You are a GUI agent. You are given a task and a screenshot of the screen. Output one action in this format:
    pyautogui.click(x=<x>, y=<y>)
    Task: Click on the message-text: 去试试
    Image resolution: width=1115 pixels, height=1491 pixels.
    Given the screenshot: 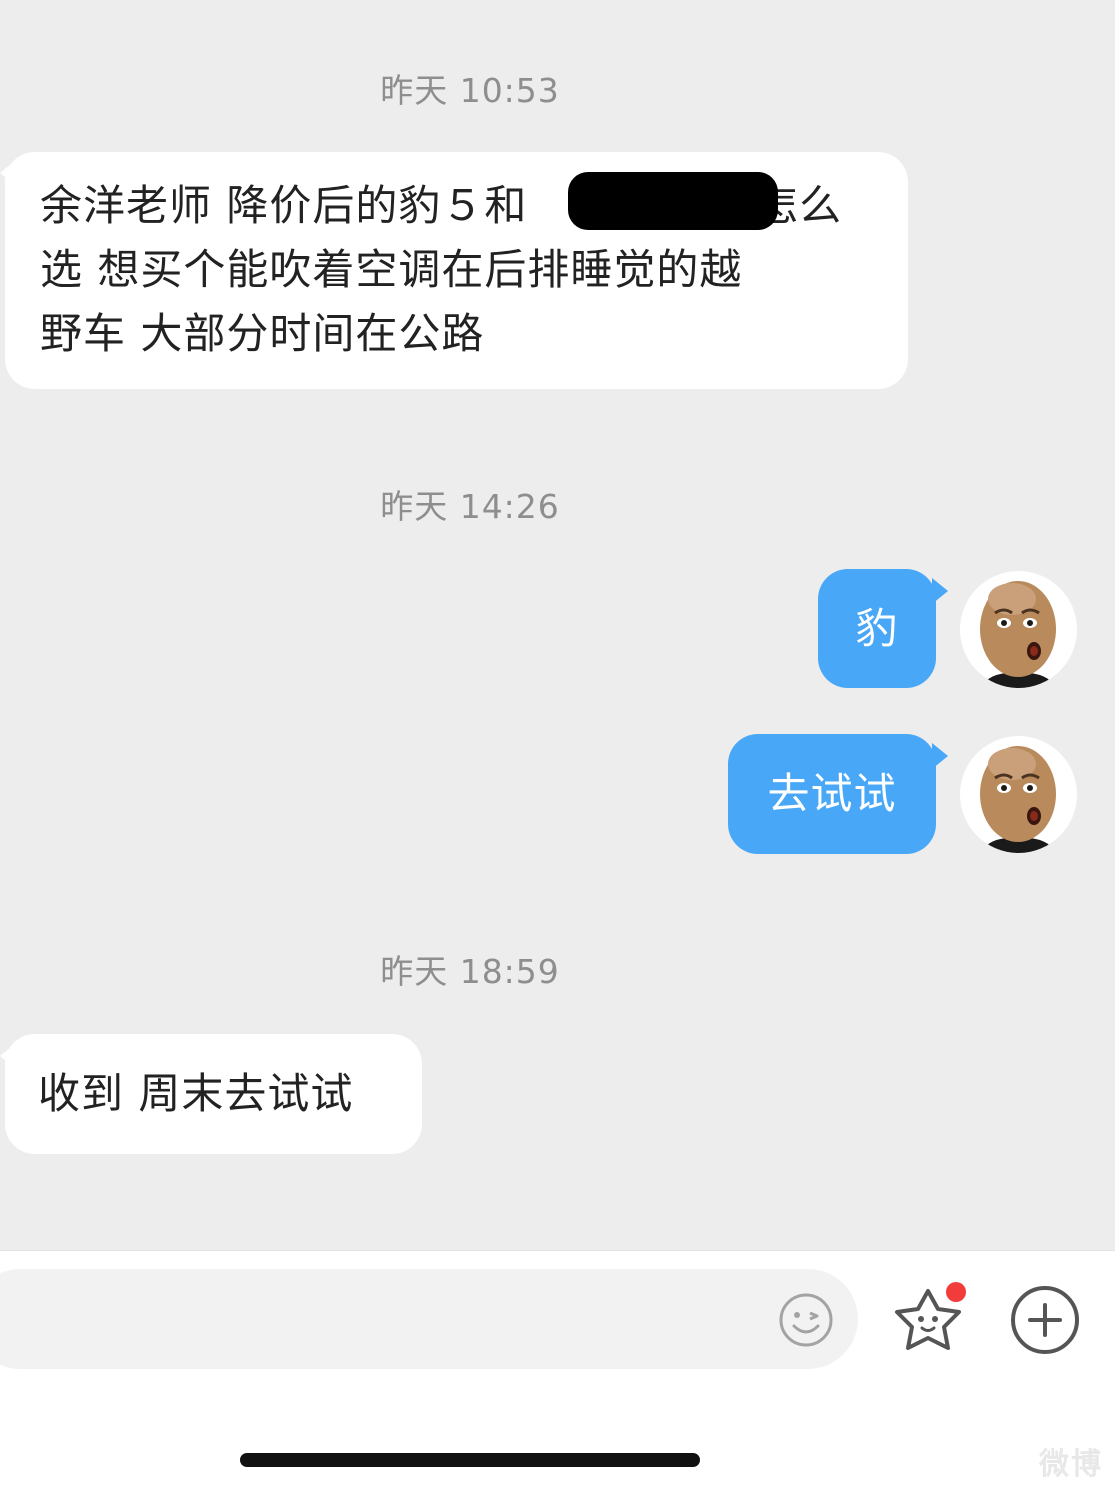 What is the action you would take?
    pyautogui.click(x=832, y=793)
    